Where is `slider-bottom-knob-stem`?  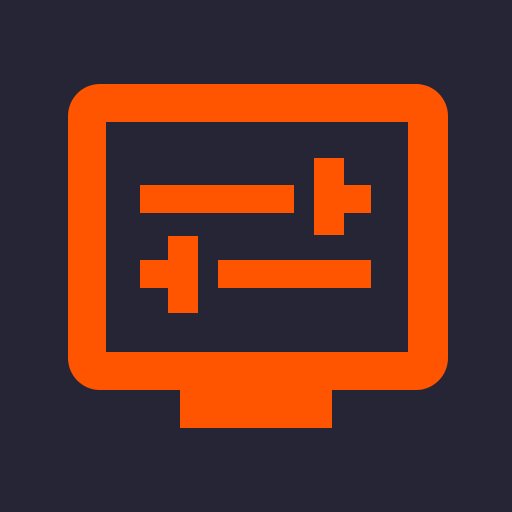 slider-bottom-knob-stem is located at coordinates (183, 274).